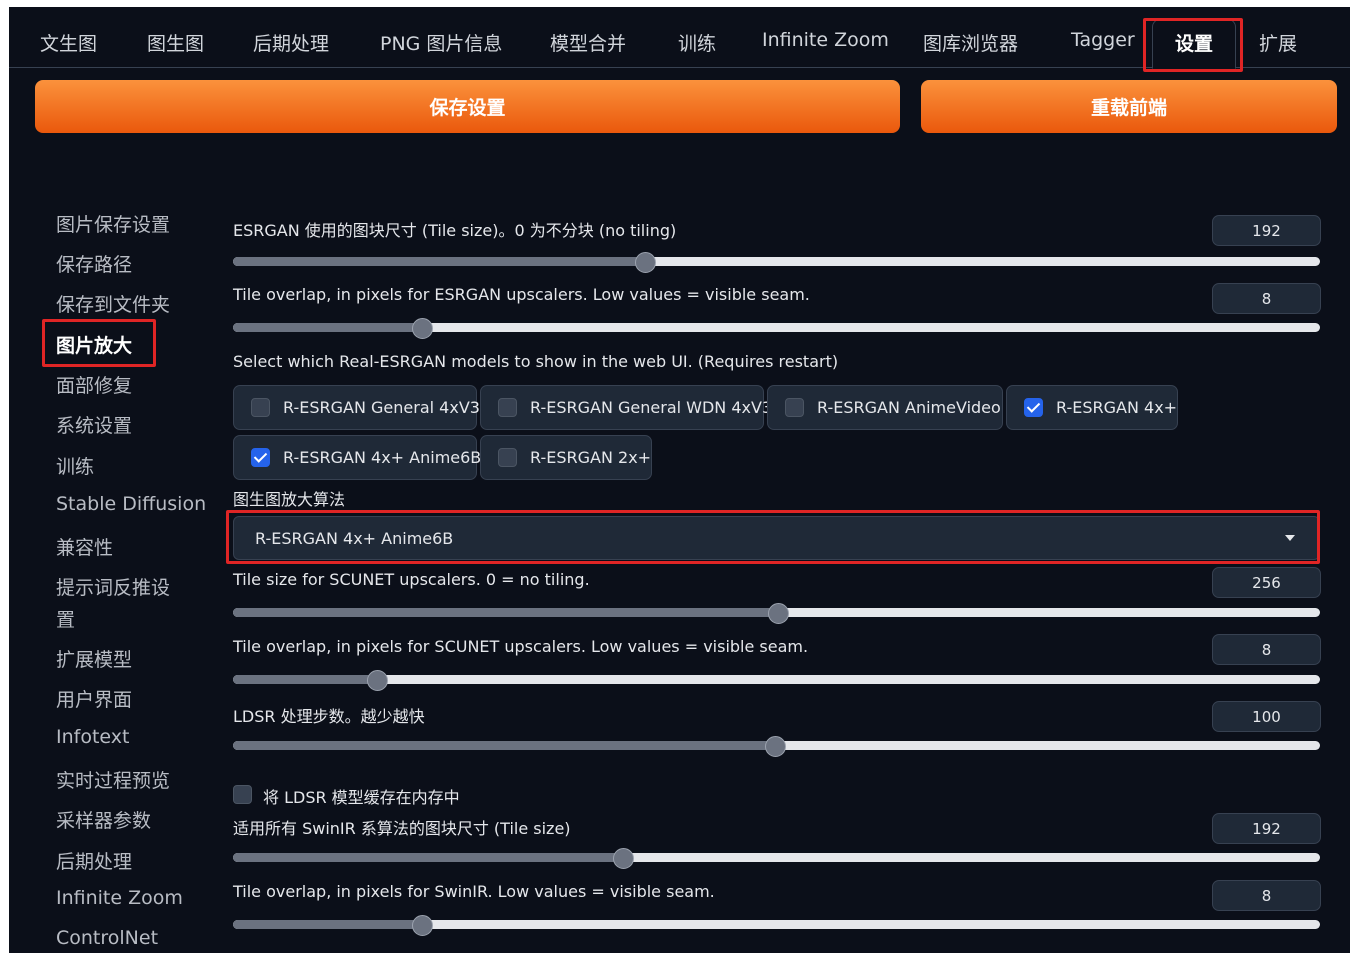 This screenshot has width=1350, height=953. I want to click on checkbox-label: R-ESRGAN General 4xV3, so click(381, 407).